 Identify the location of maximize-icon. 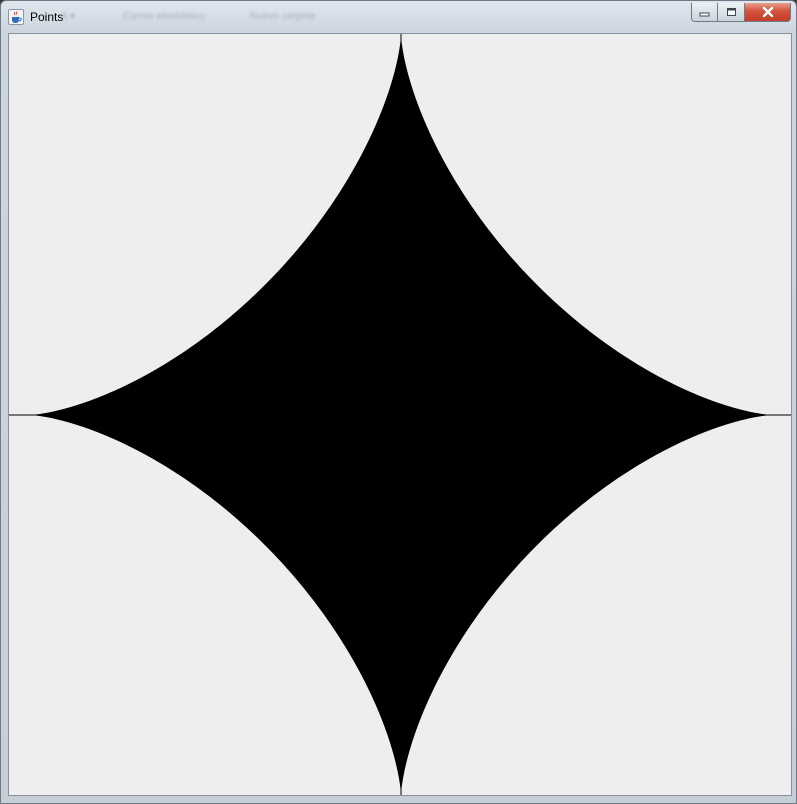
(731, 12).